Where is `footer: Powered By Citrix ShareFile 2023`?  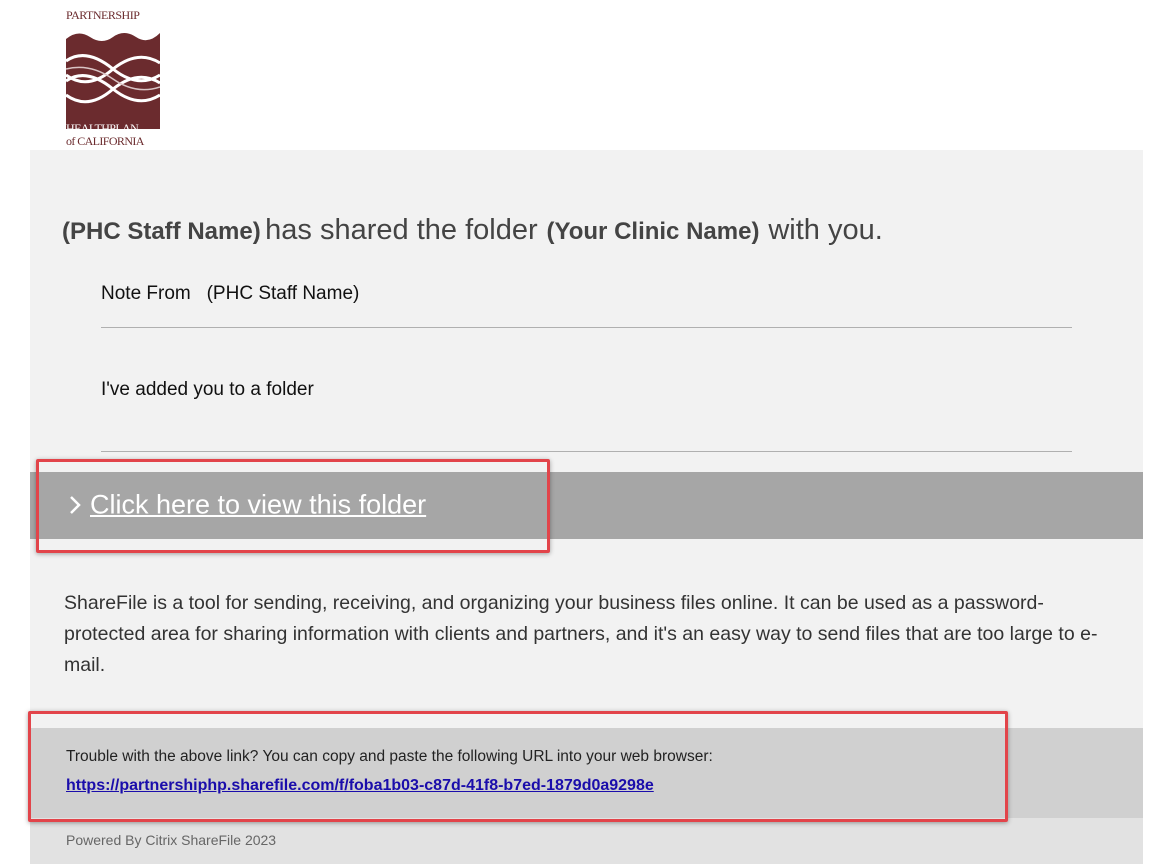 footer: Powered By Citrix ShareFile 2023 is located at coordinates (586, 841).